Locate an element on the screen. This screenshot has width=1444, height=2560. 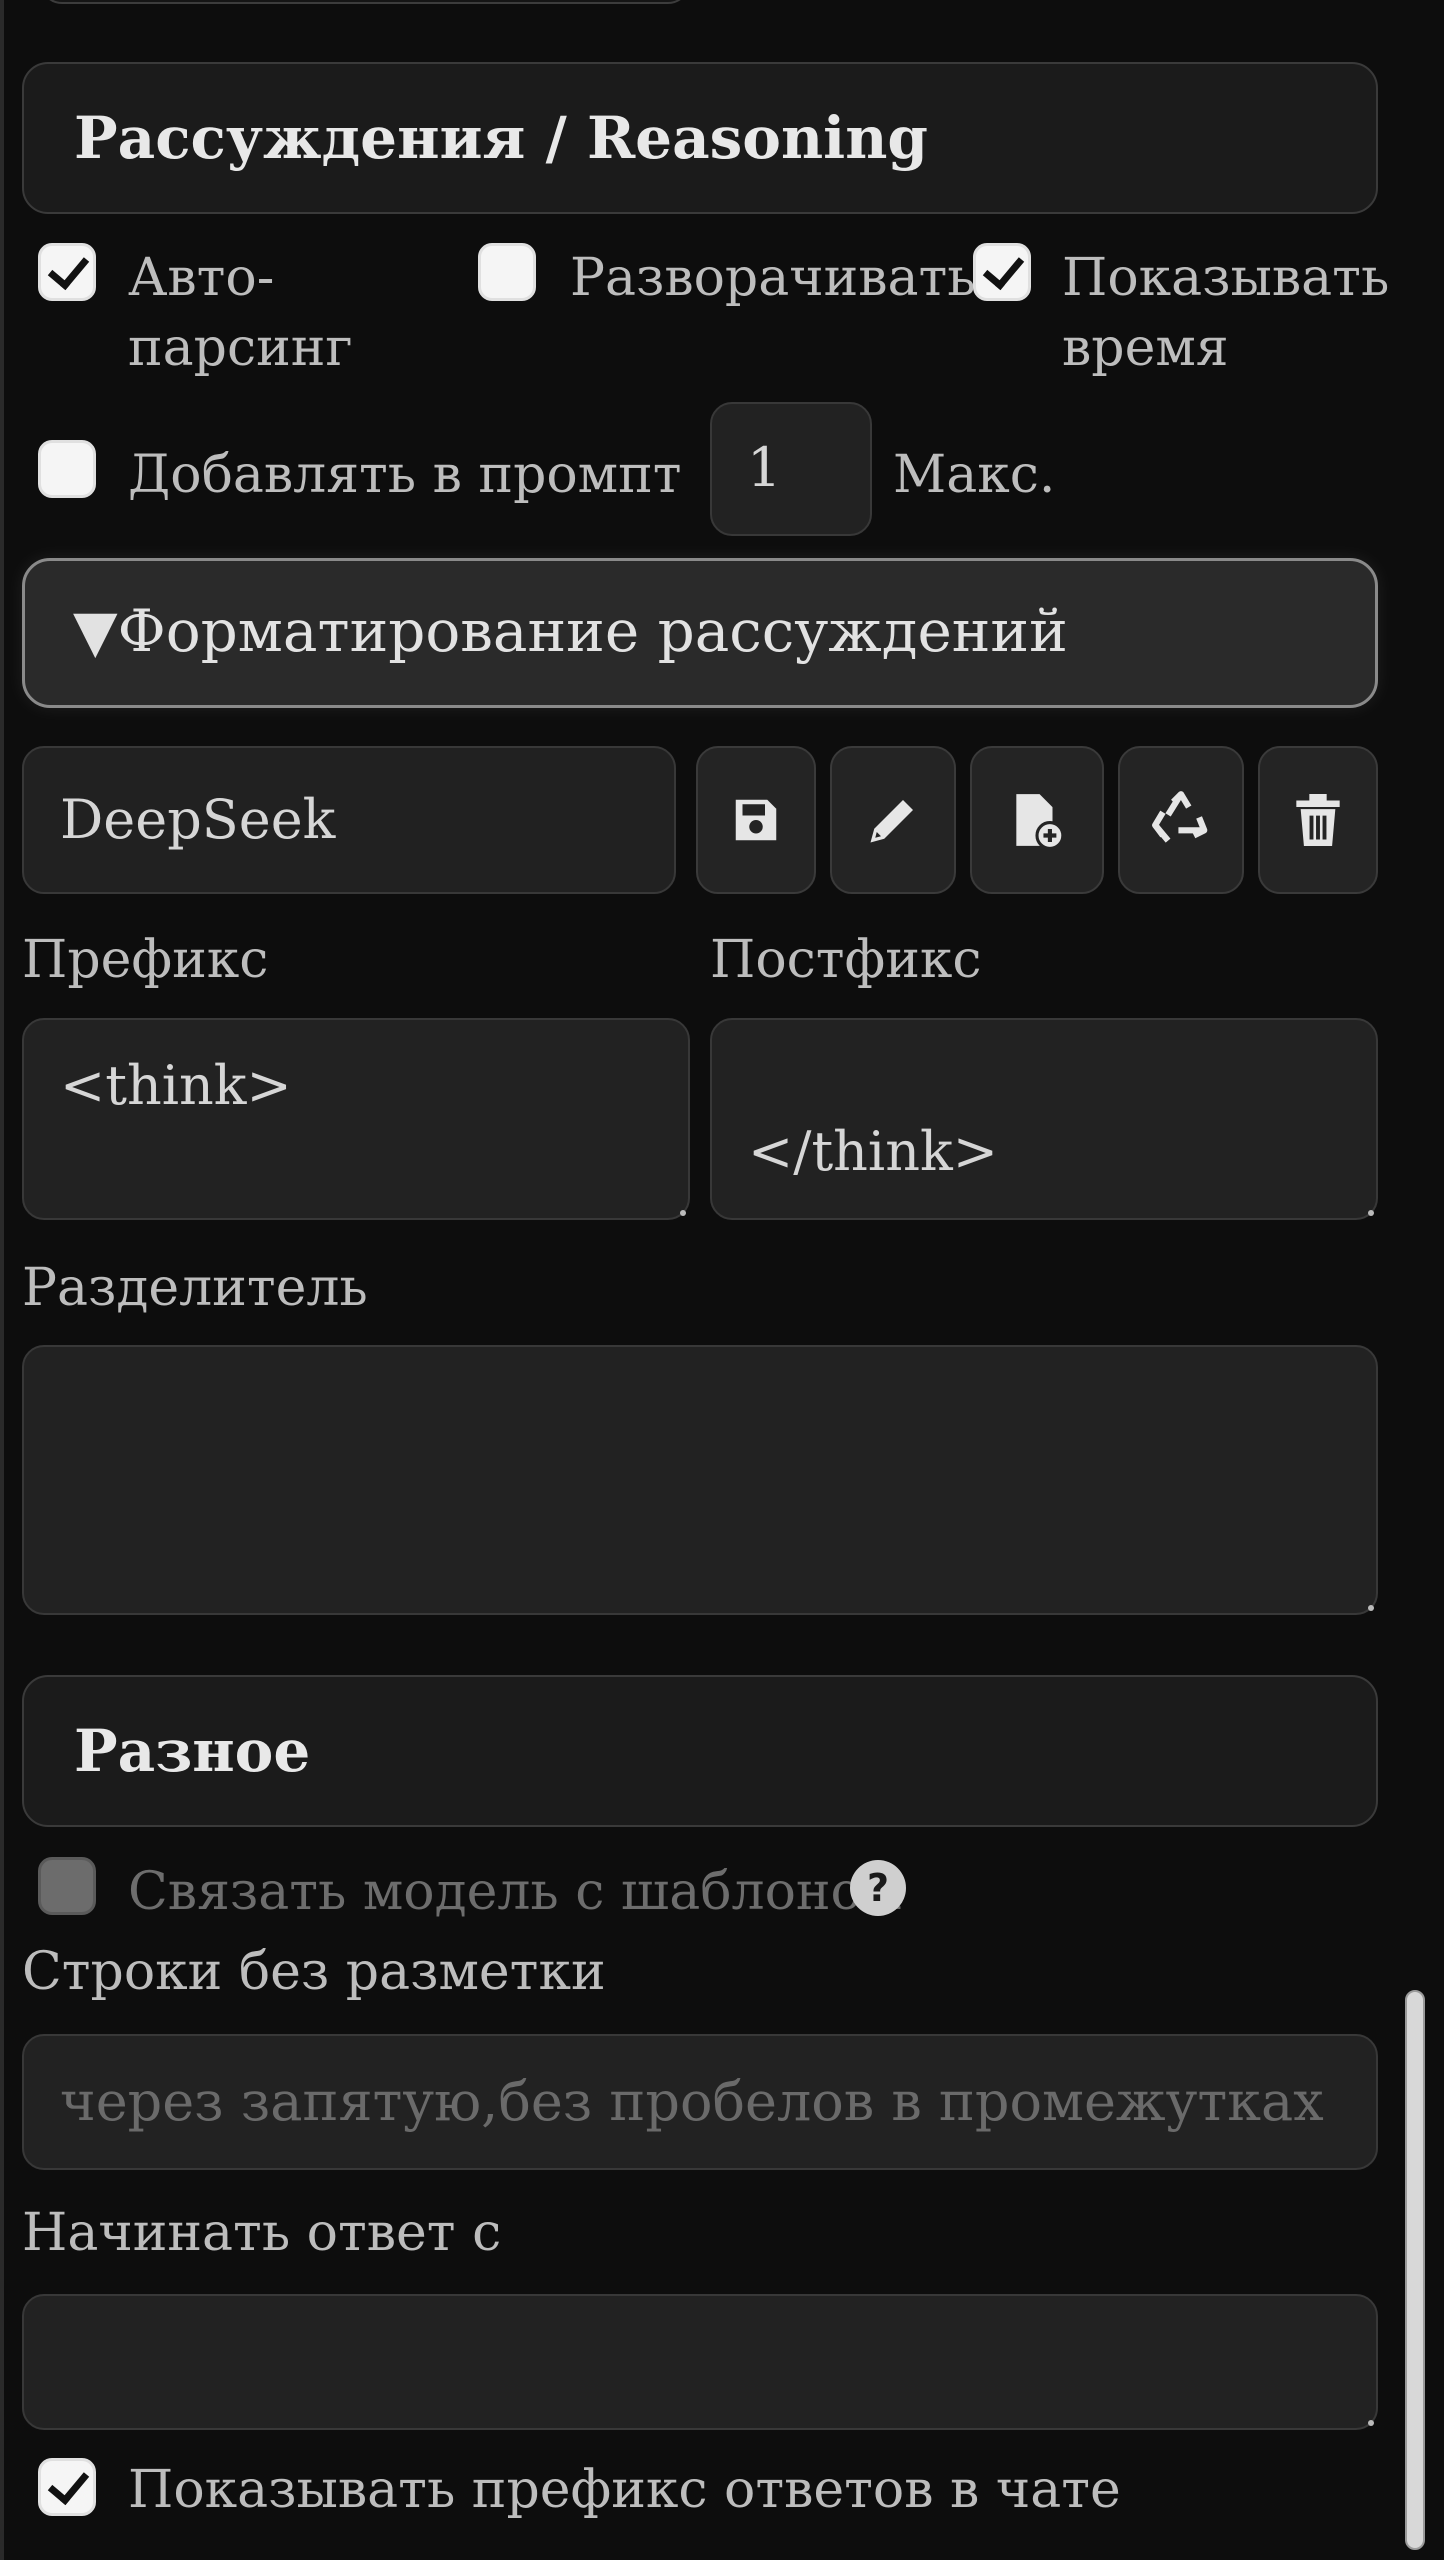
new-preset-button is located at coordinates (1037, 820).